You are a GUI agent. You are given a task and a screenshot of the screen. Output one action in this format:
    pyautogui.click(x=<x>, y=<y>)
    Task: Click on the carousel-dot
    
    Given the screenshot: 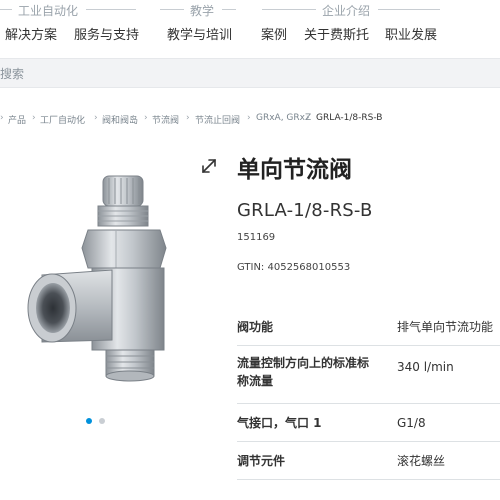 What is the action you would take?
    pyautogui.click(x=102, y=421)
    